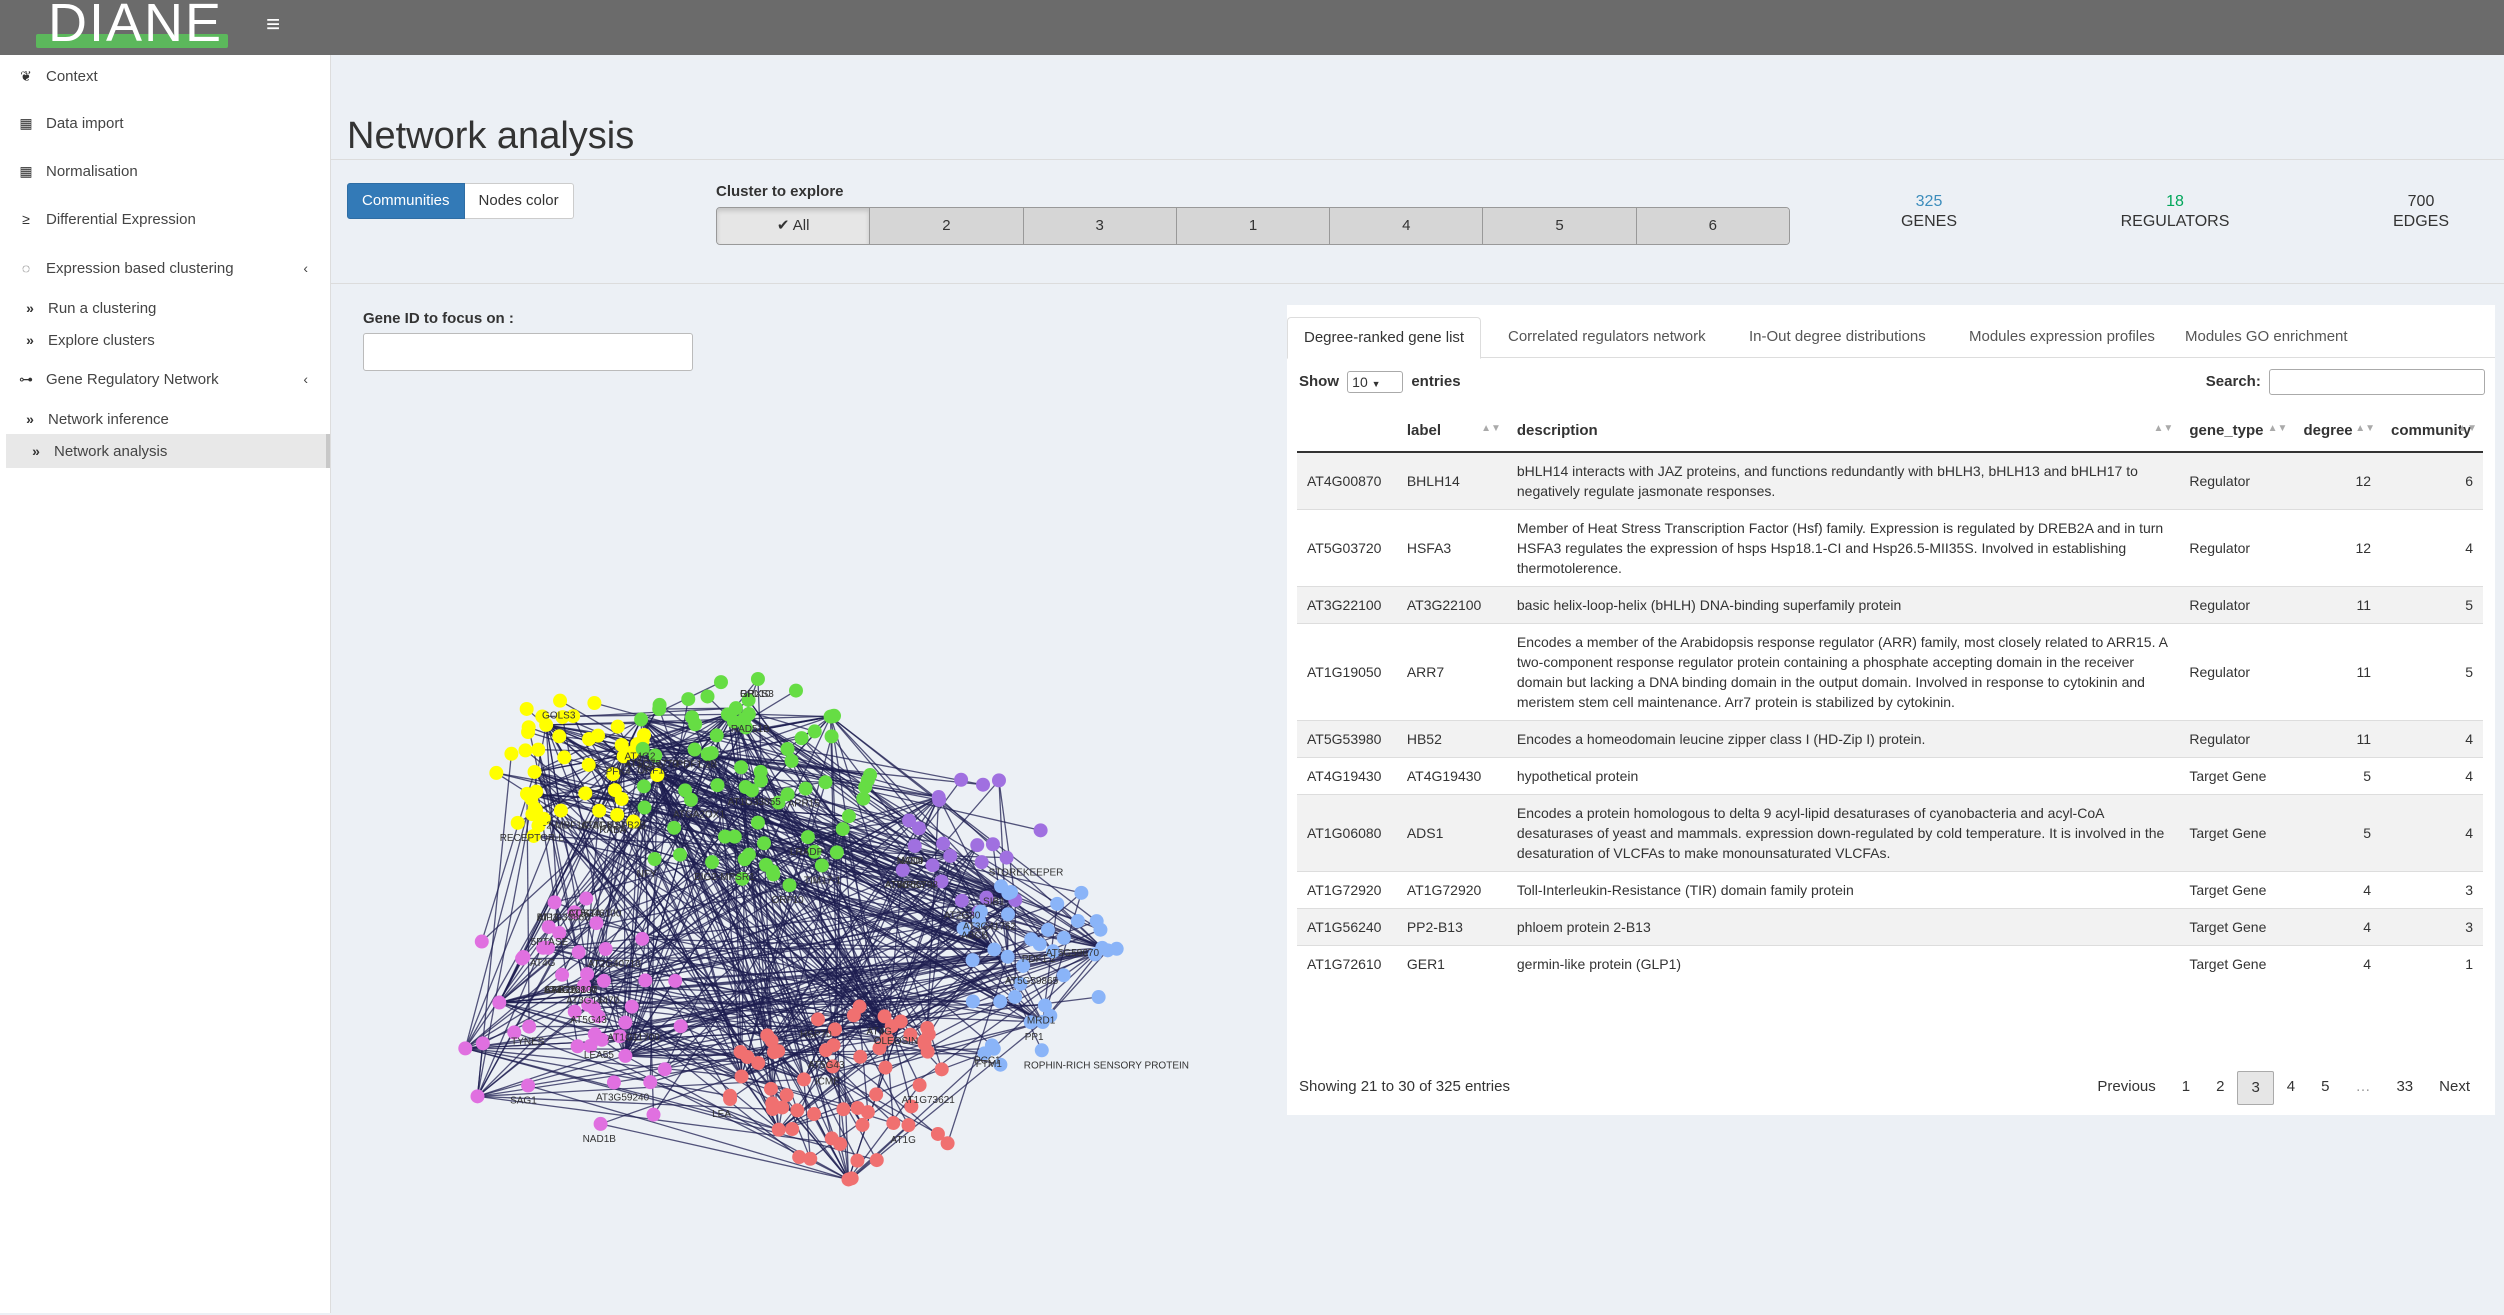 This screenshot has width=2504, height=1315. Describe the element at coordinates (1452, 430) in the screenshot. I see `column-header-label: label▲▼` at that location.